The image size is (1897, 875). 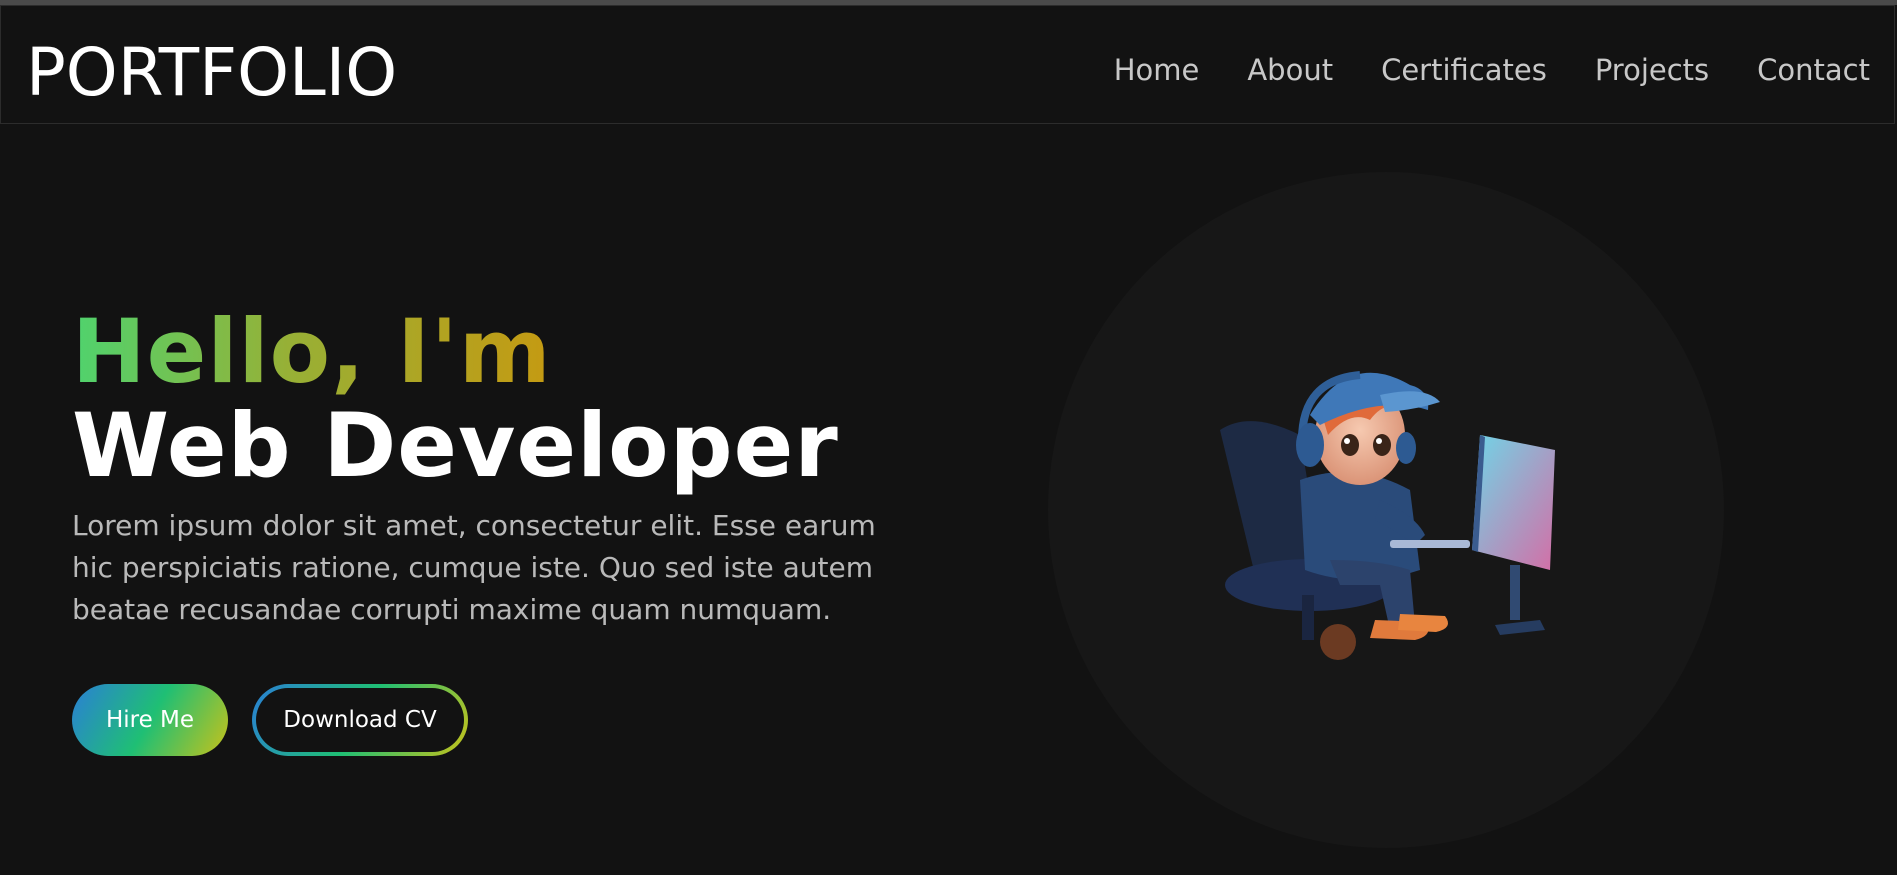 I want to click on nav-link-about: About, so click(x=1290, y=70).